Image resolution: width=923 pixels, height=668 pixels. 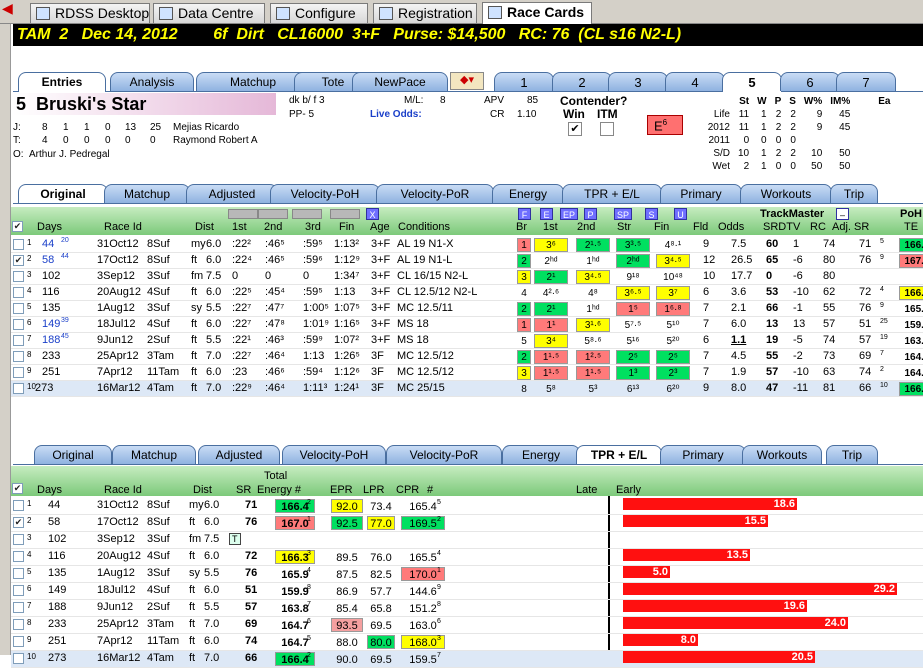 I want to click on lower-tab-original: Original, so click(x=73, y=454).